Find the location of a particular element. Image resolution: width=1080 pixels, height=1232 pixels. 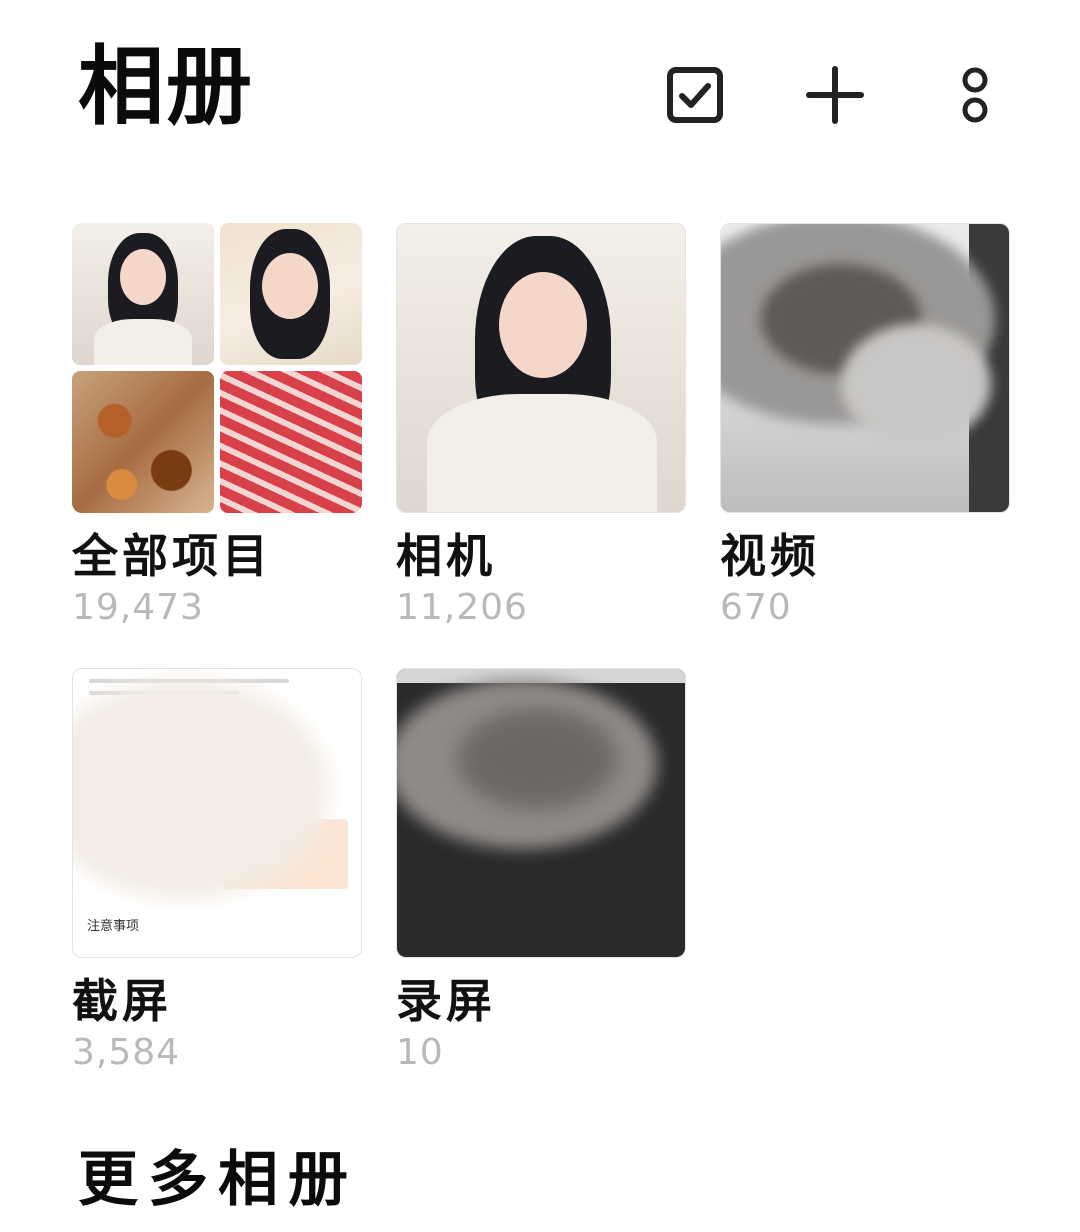

more-vertical-icon is located at coordinates (975, 95).